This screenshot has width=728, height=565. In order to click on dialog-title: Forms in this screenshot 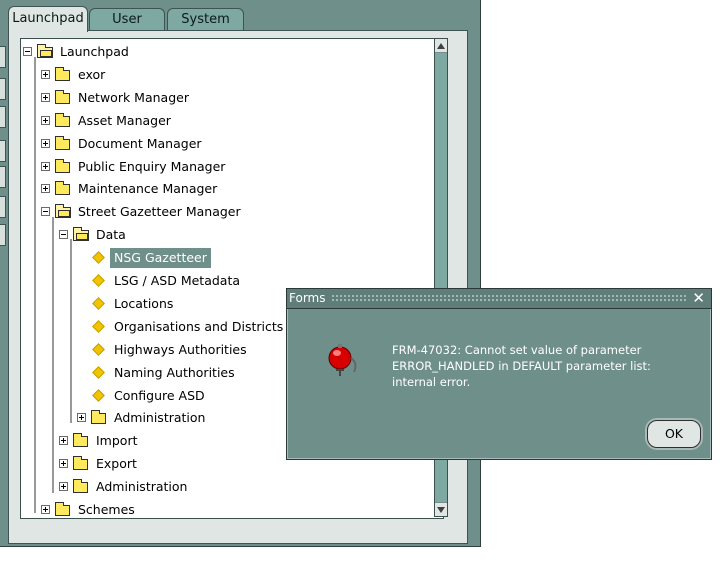, I will do `click(307, 298)`.